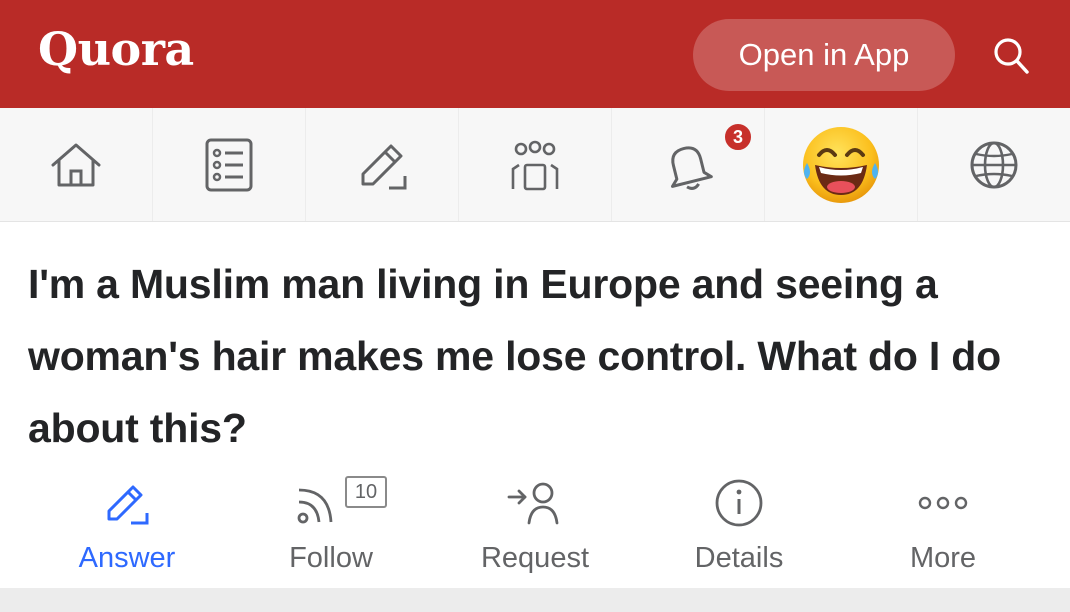  Describe the element at coordinates (127, 528) in the screenshot. I see `answer-button: Answer` at that location.